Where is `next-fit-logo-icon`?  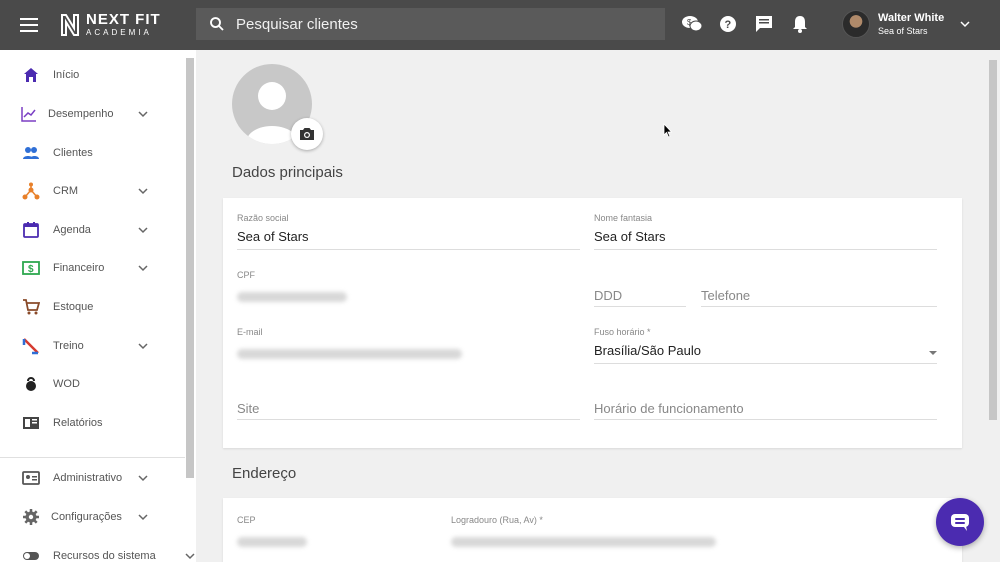 next-fit-logo-icon is located at coordinates (70, 24).